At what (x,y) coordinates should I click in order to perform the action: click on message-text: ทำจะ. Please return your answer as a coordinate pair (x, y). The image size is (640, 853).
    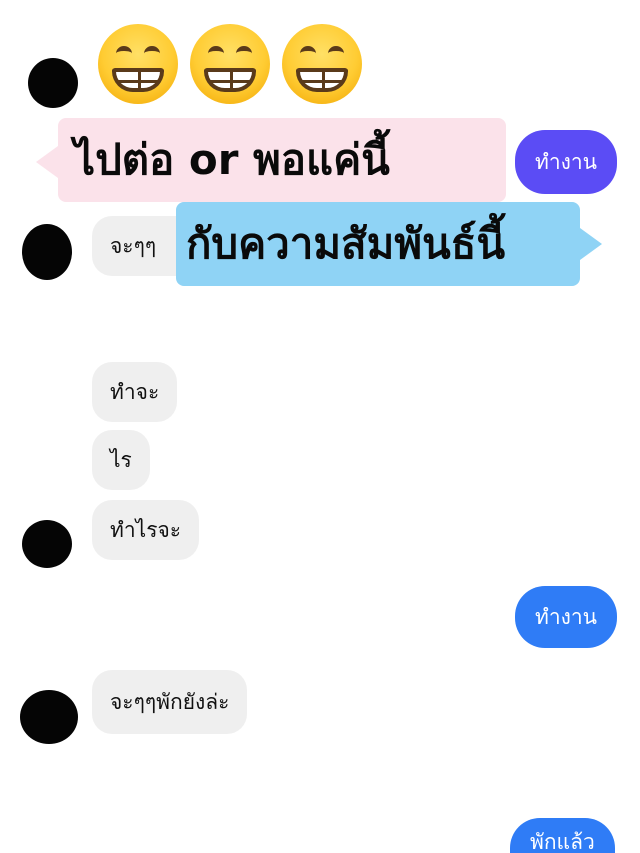
    Looking at the image, I should click on (135, 391).